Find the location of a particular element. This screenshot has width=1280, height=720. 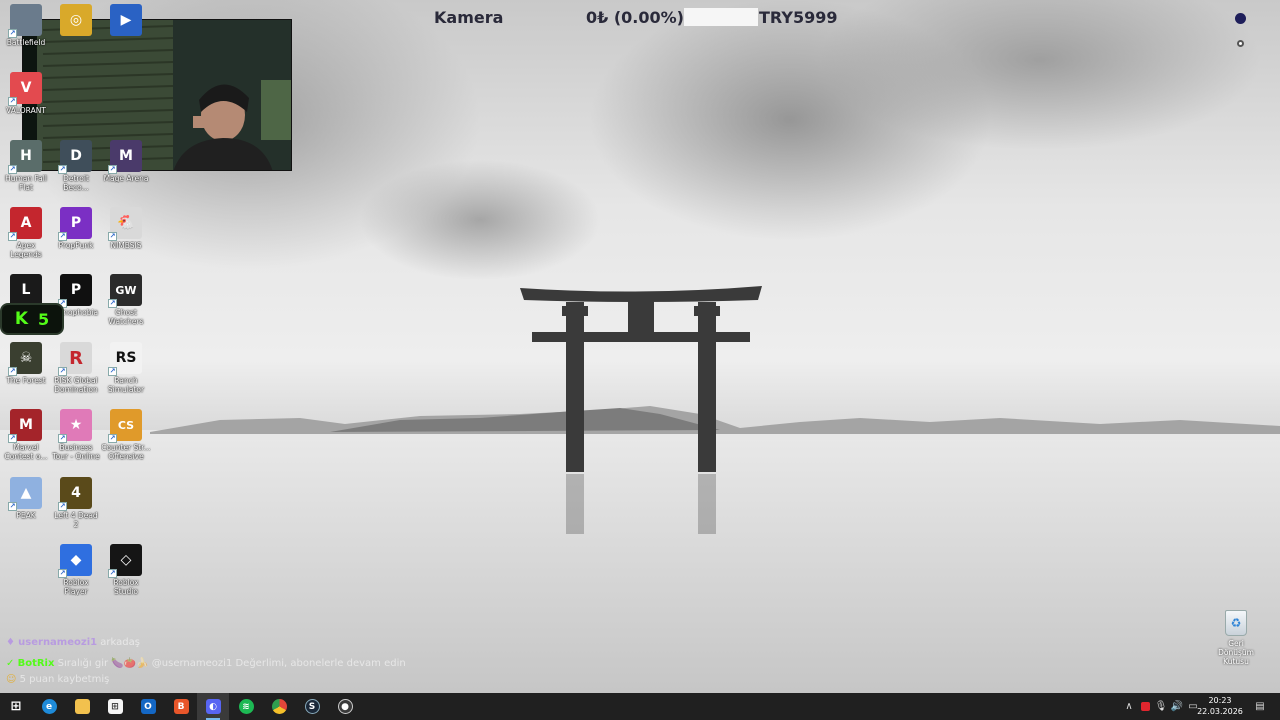

obs-icon: ● is located at coordinates (345, 706).